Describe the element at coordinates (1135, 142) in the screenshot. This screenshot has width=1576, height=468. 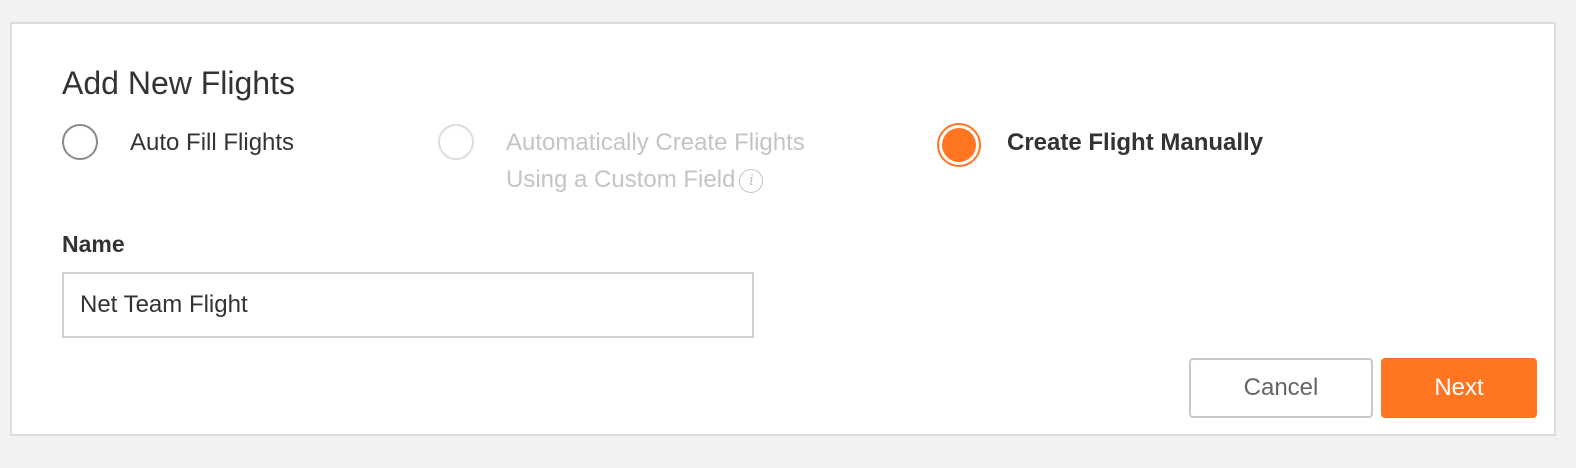
I see `option-label-manual: Create Flight Manually` at that location.